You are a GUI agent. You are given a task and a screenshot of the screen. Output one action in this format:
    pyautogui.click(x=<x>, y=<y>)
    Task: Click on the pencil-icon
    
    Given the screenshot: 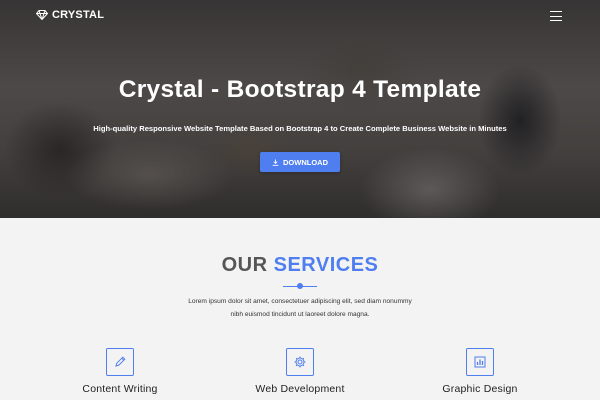 What is the action you would take?
    pyautogui.click(x=120, y=361)
    